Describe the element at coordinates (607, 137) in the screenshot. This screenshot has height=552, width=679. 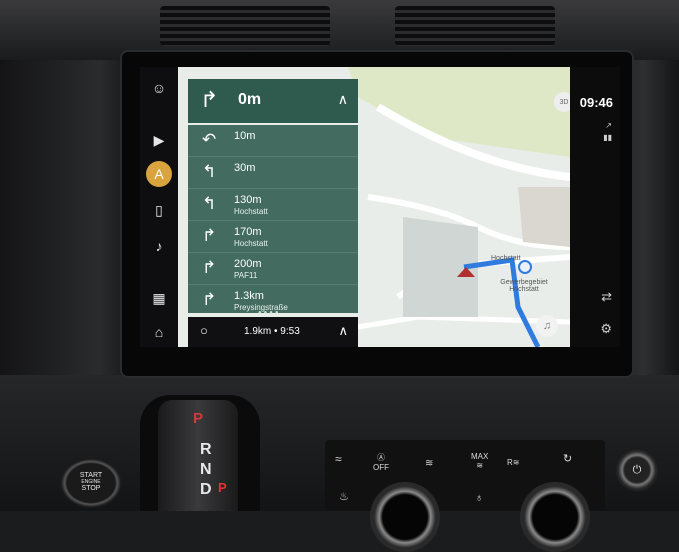
I see `battery-icon: ▮▮` at that location.